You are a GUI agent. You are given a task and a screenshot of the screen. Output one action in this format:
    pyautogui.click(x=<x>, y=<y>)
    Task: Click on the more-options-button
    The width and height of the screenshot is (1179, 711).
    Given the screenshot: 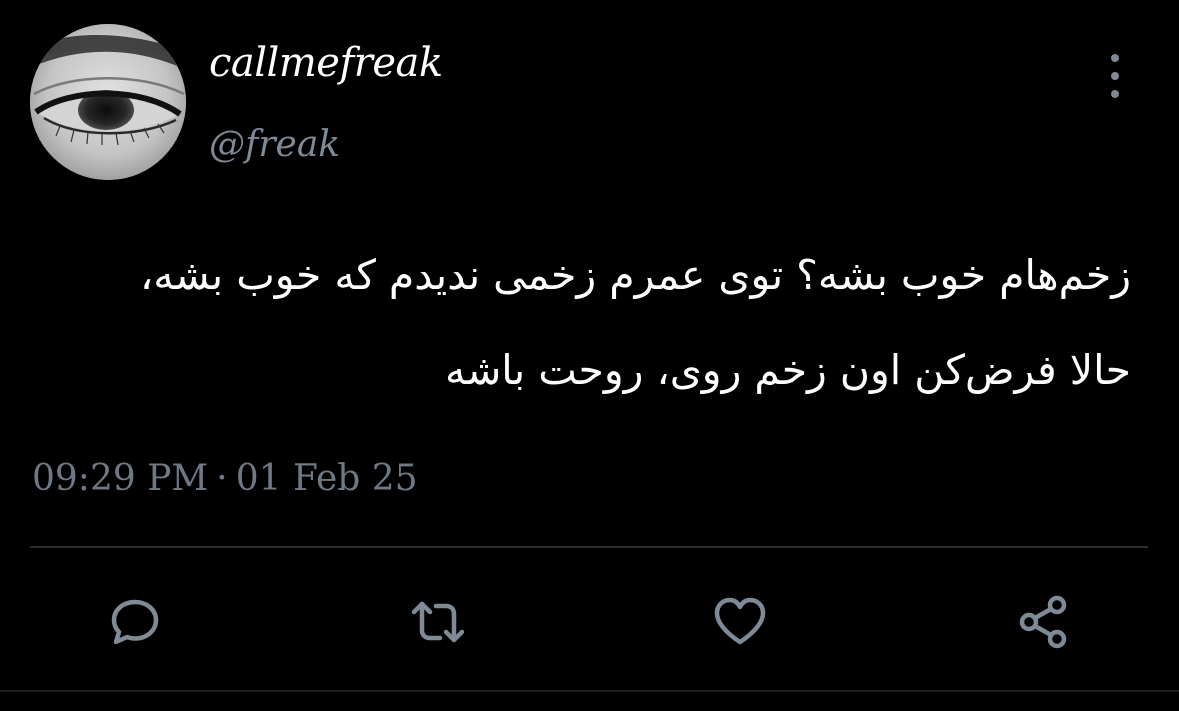 What is the action you would take?
    pyautogui.click(x=1115, y=76)
    